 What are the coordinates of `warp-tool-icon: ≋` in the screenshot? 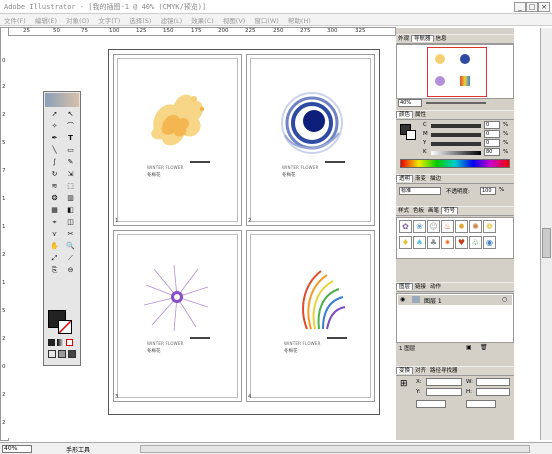 It's located at (54, 186).